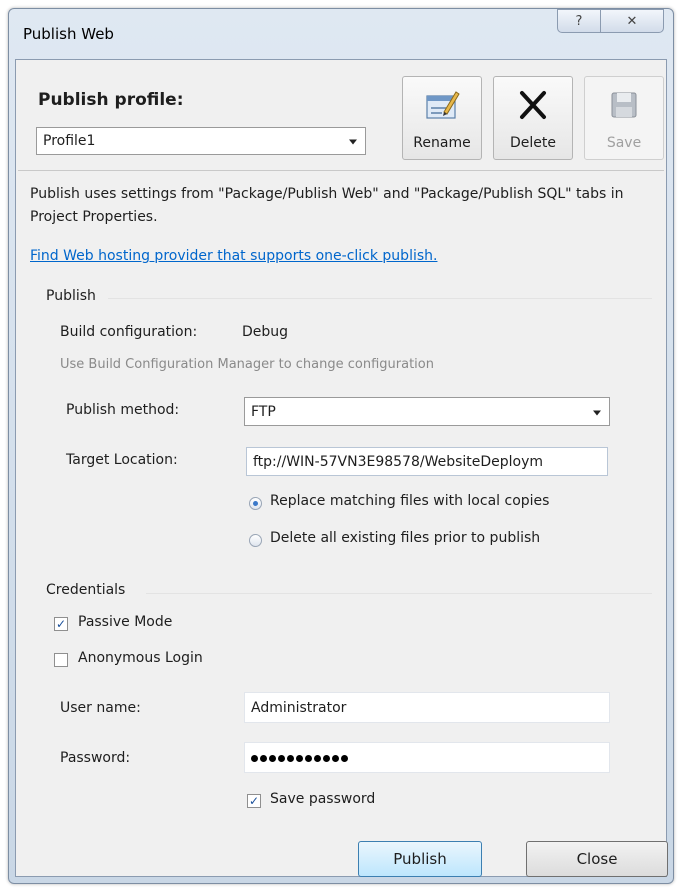  I want to click on publish-profile-value: Profile1, so click(69, 141).